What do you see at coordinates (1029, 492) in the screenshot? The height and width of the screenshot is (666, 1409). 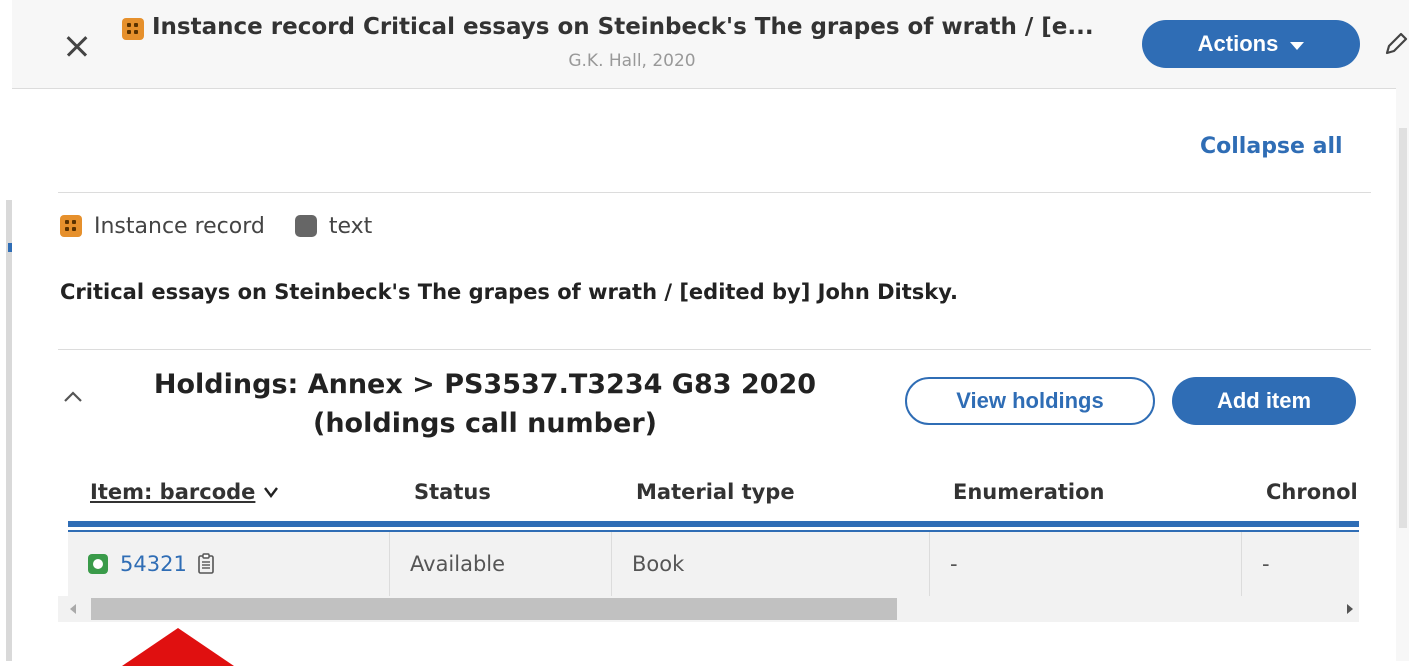 I see `column-header-enumeration: Enumeration` at bounding box center [1029, 492].